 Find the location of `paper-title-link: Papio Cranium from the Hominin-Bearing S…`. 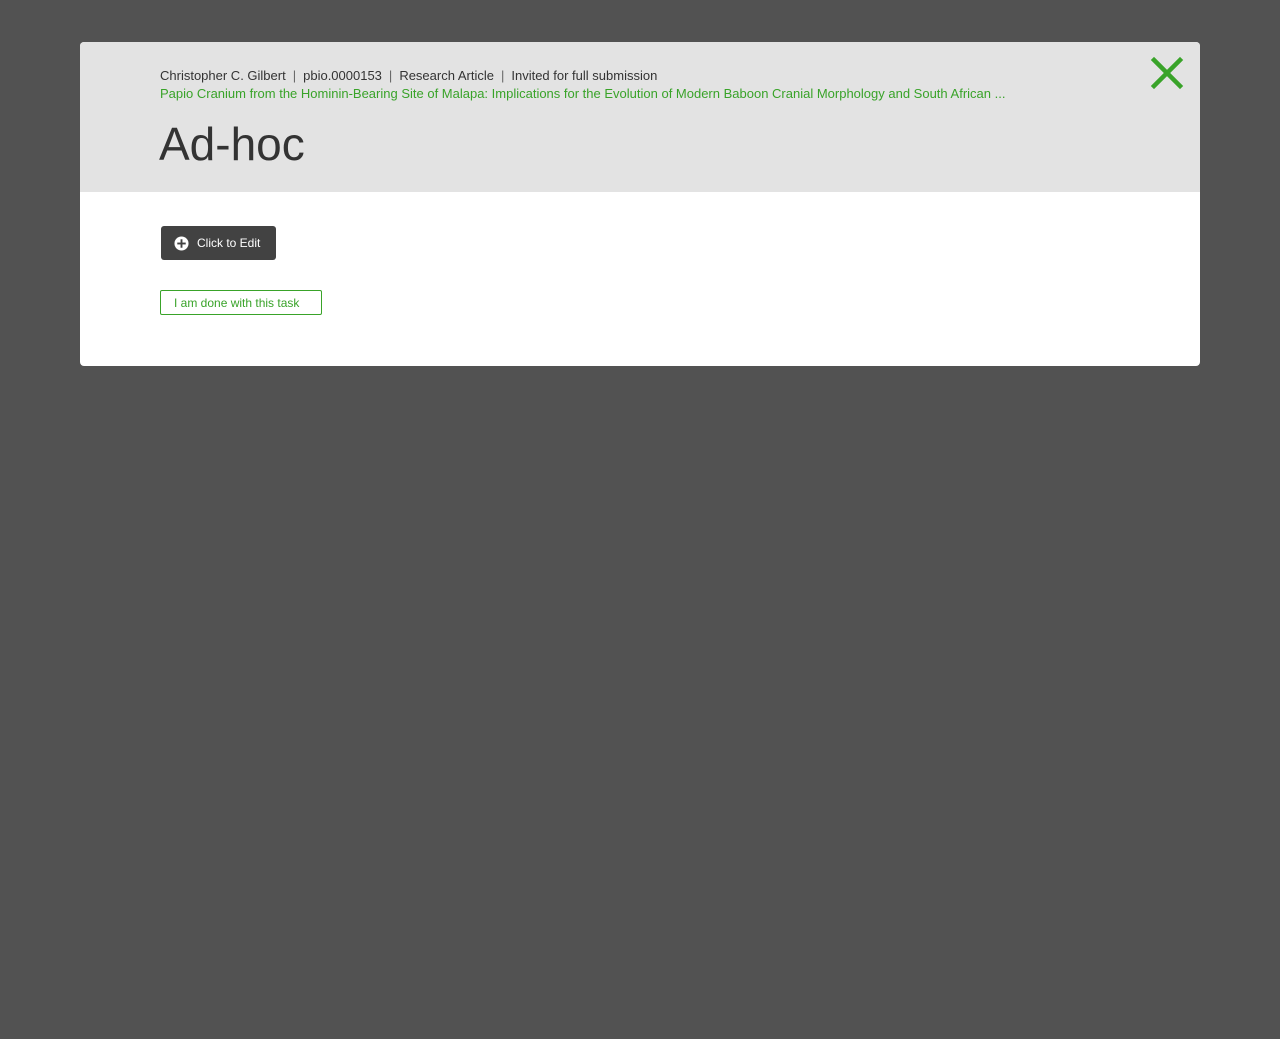

paper-title-link: Papio Cranium from the Hominin-Bearing S… is located at coordinates (582, 93).